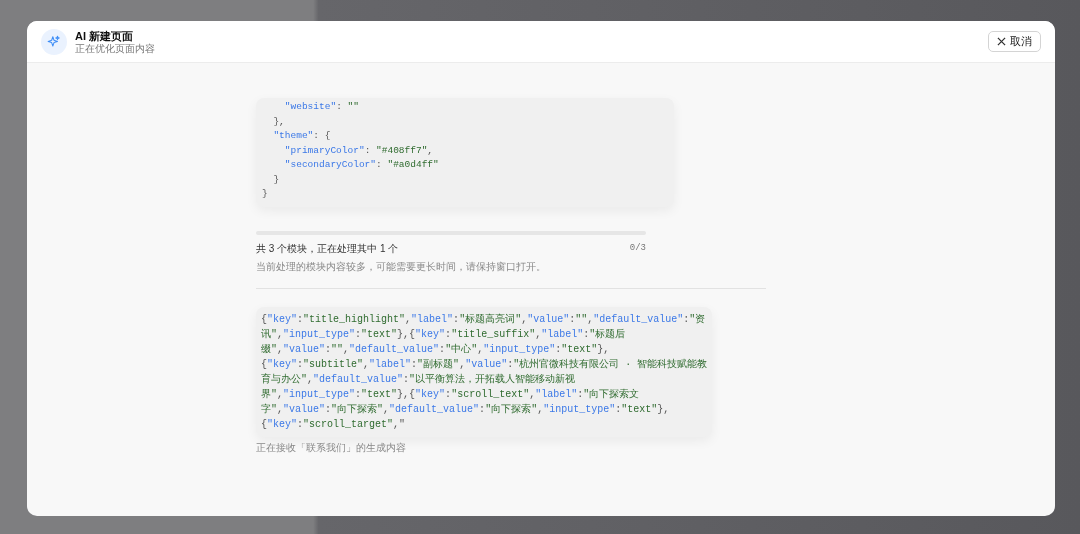 The image size is (1080, 534). Describe the element at coordinates (435, 349) in the screenshot. I see `code-line: 缀","value":"","default_value":"中心","input_type":"text"},` at that location.